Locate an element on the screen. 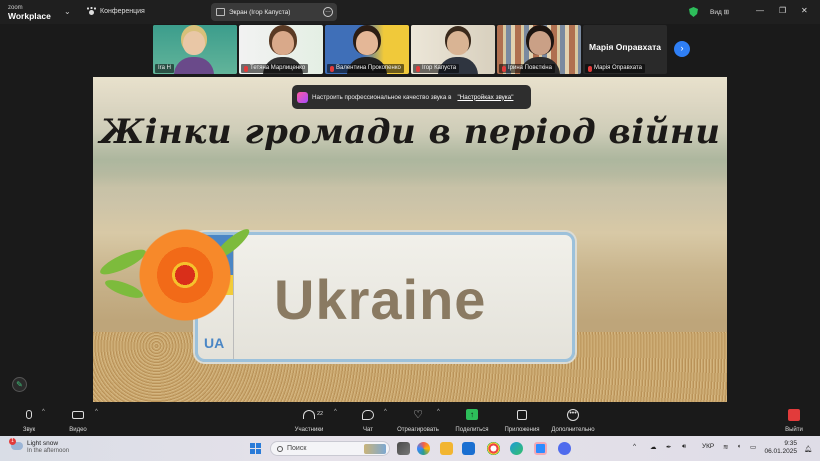  screen-icon is located at coordinates (220, 12).